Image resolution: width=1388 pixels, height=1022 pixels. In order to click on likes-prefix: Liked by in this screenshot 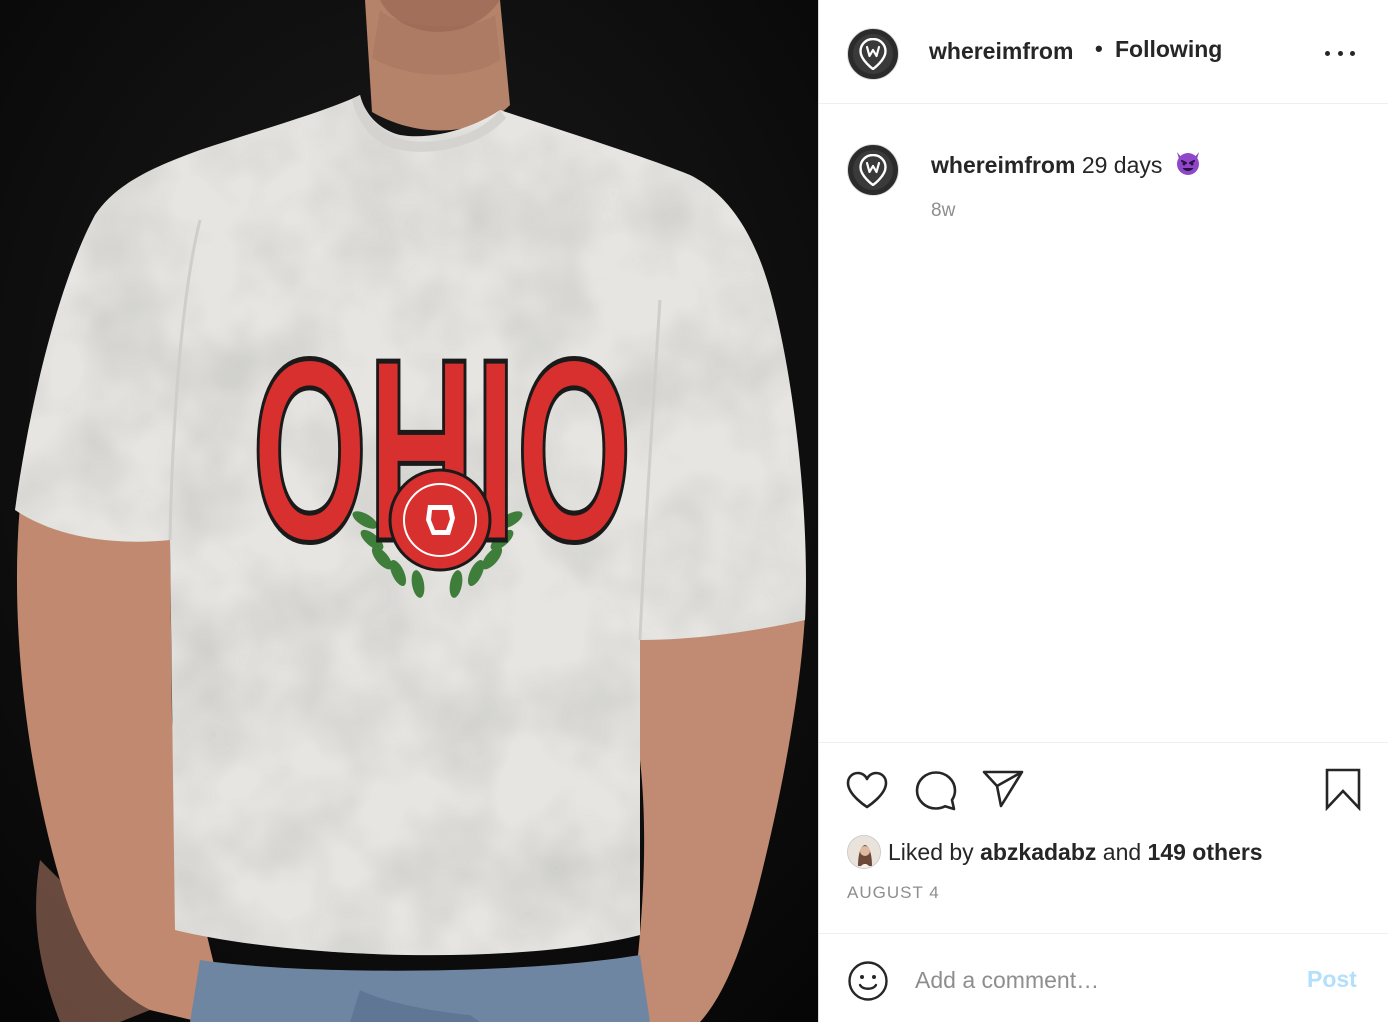, I will do `click(931, 852)`.